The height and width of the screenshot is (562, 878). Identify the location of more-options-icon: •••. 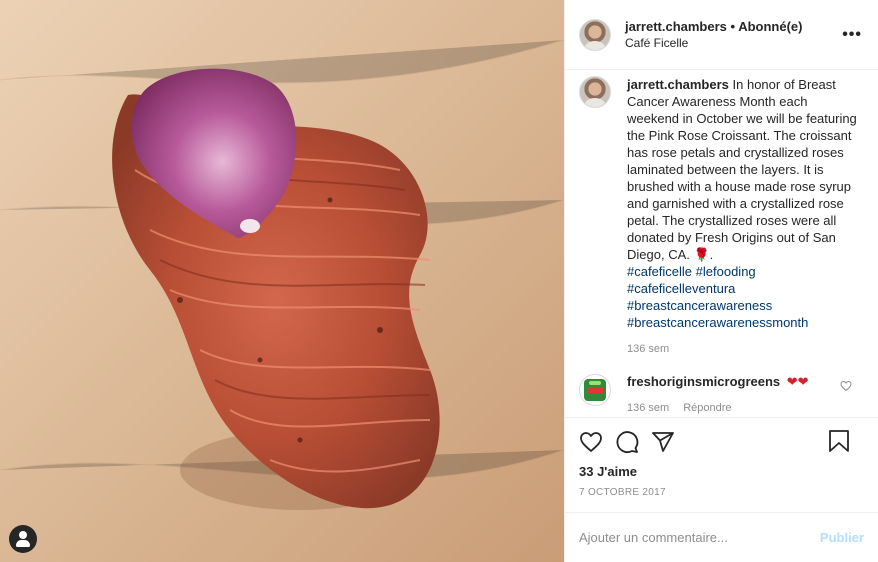
(852, 35).